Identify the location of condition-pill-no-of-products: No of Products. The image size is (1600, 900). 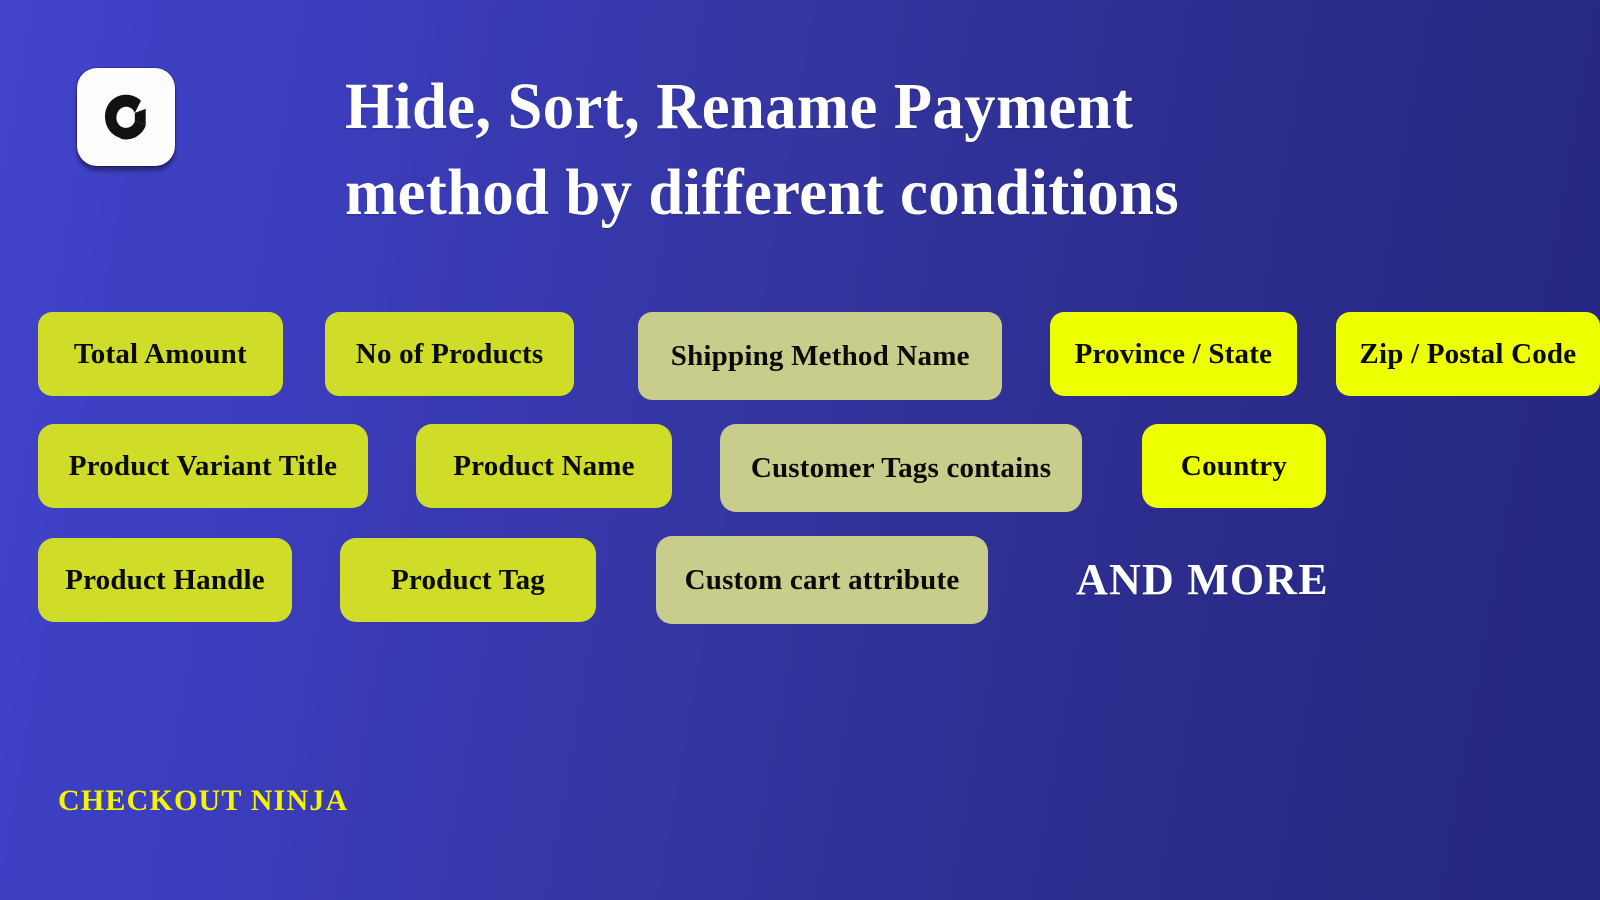
(449, 354).